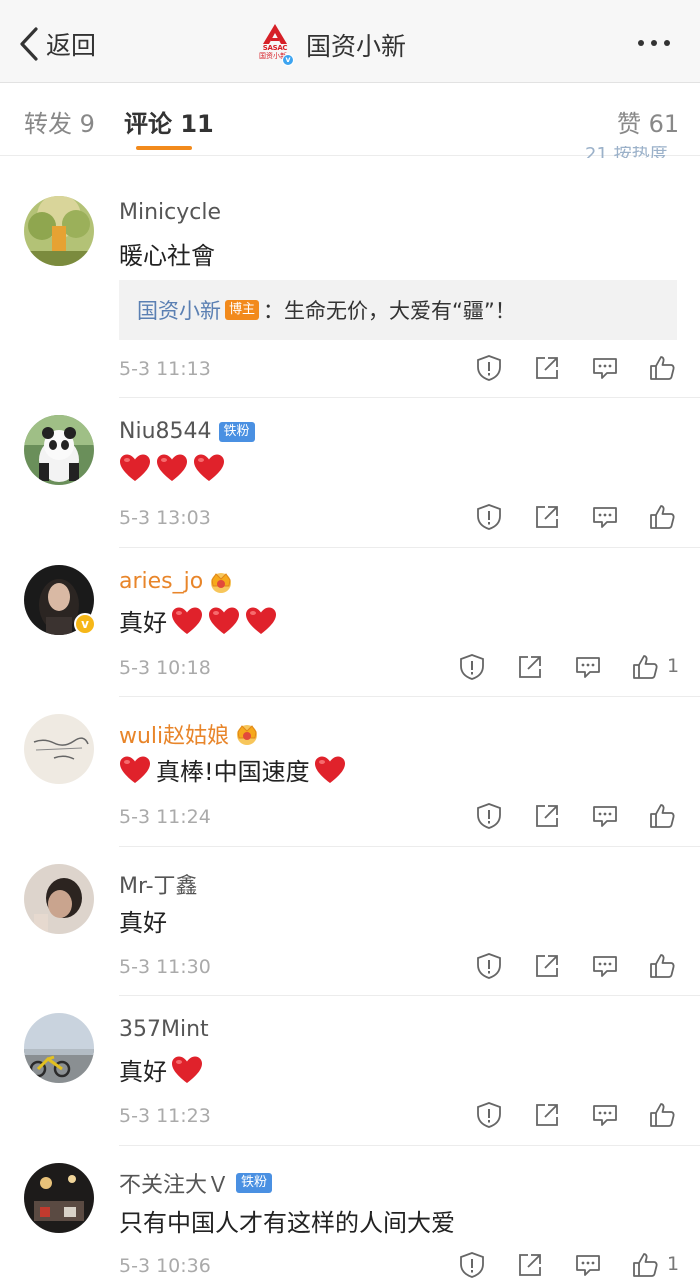  I want to click on nav-title-group: SASAC 国资小新 v 国资小新, so click(332, 45).